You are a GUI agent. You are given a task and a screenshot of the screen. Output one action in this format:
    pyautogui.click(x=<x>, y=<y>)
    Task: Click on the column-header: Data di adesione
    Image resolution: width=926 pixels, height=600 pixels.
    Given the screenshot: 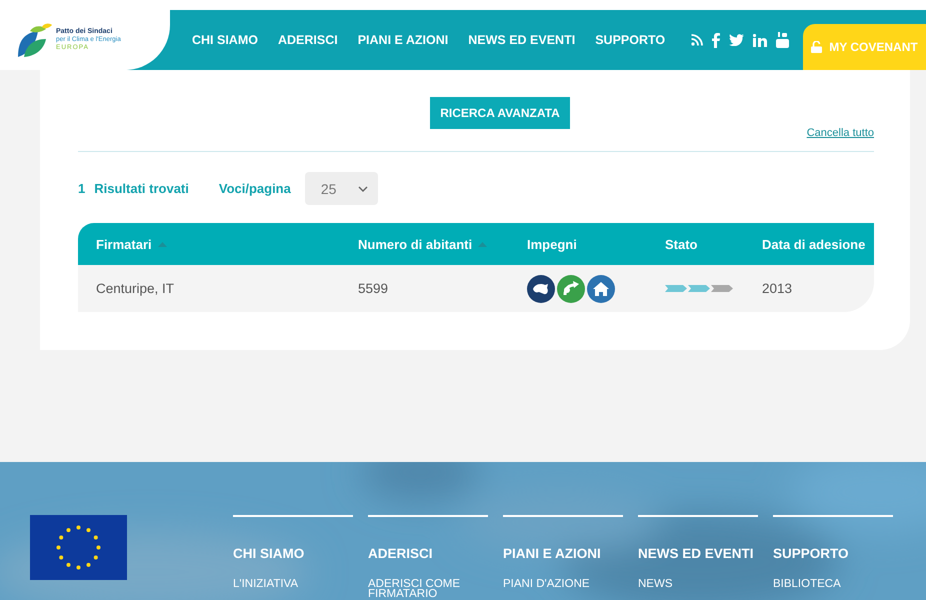 What is the action you would take?
    pyautogui.click(x=814, y=244)
    